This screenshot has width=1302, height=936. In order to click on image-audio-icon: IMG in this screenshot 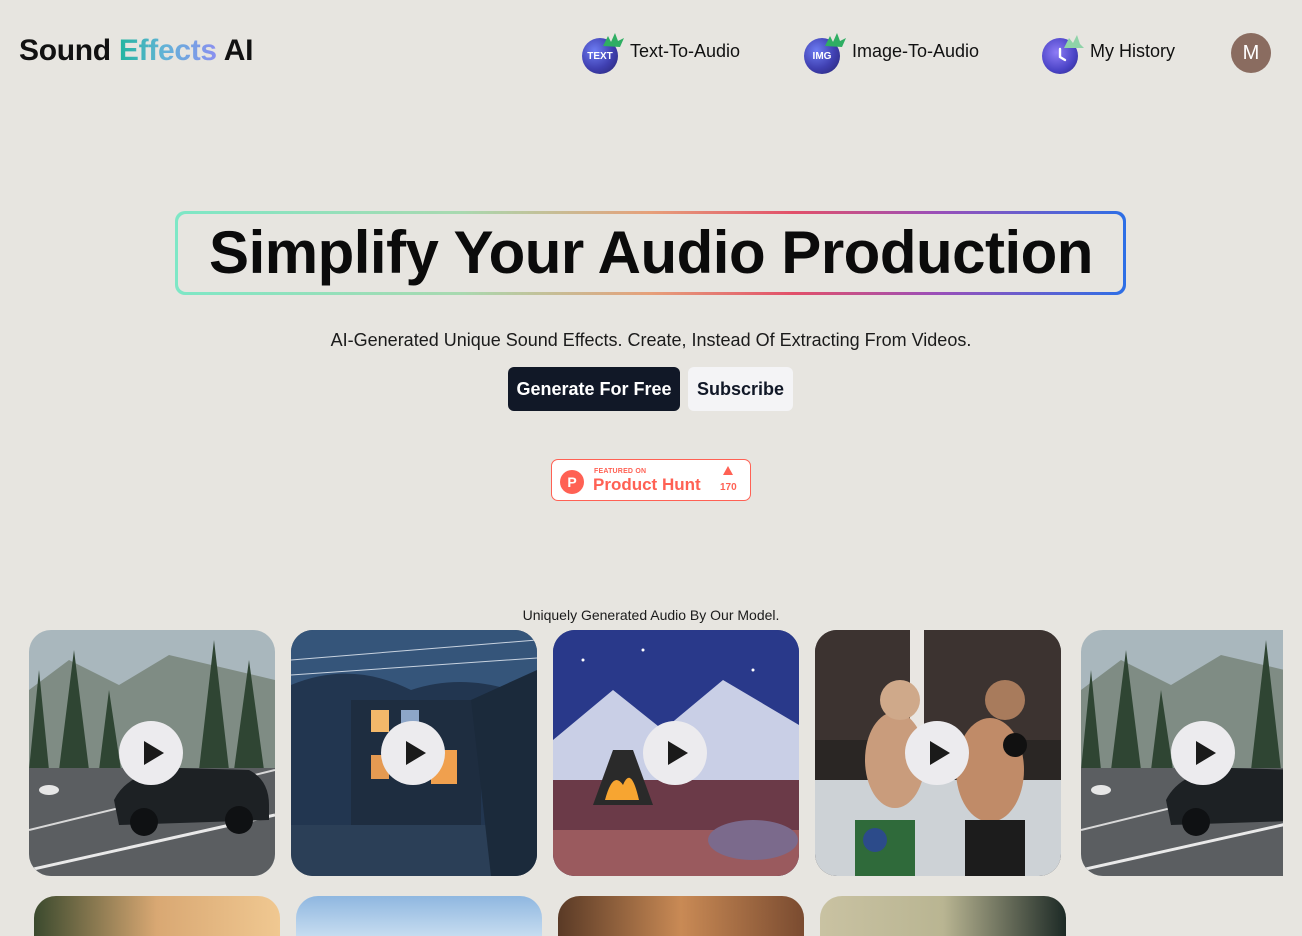, I will do `click(825, 53)`.